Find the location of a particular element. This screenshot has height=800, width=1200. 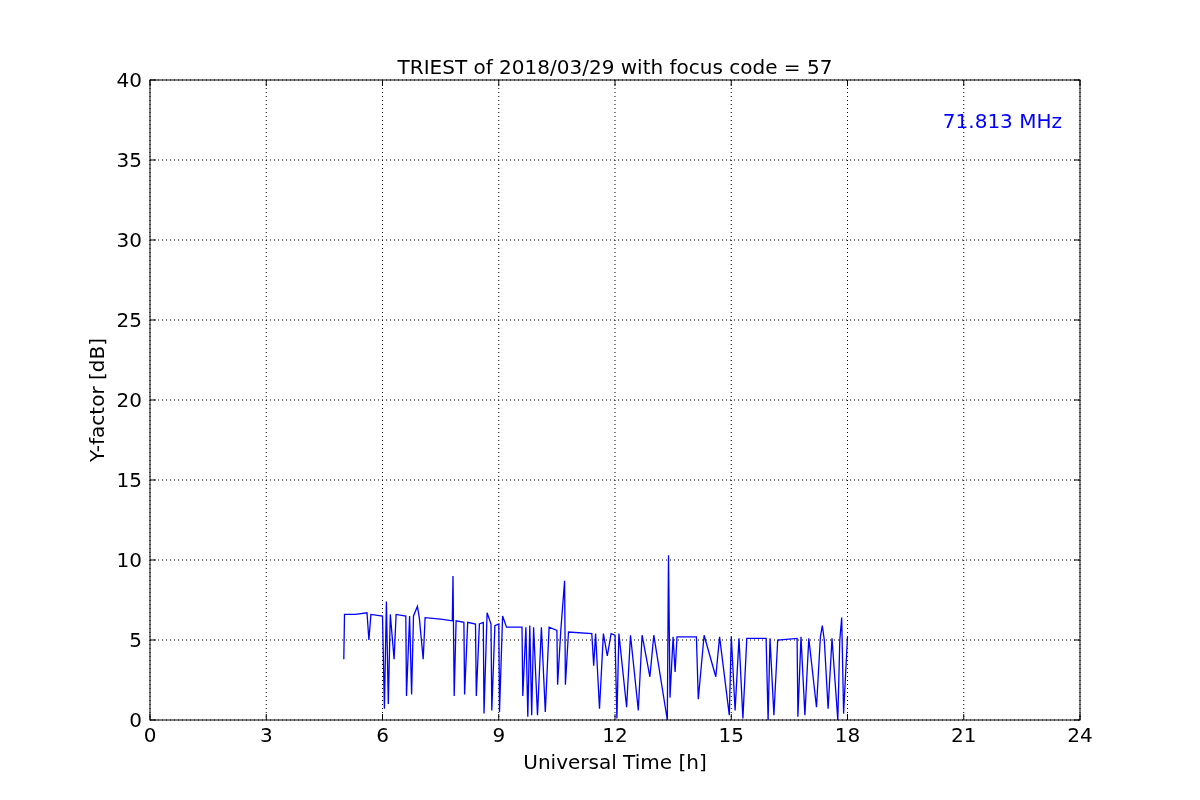

tick-label: 40 is located at coordinates (129, 80).